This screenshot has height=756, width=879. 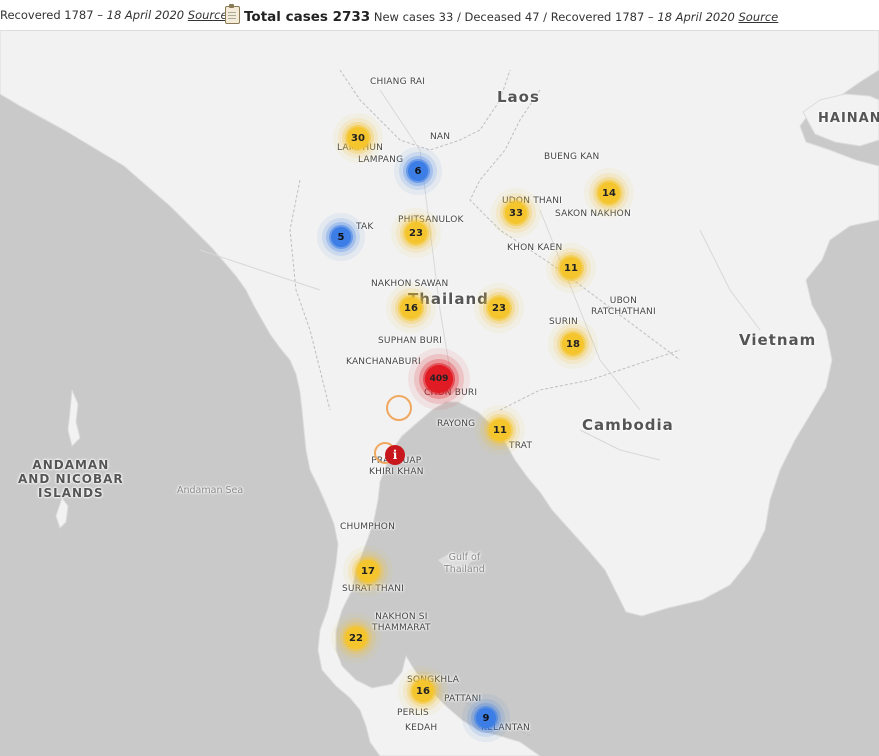 What do you see at coordinates (307, 17) in the screenshot?
I see `ticker-total-cases: Total cases 2733` at bounding box center [307, 17].